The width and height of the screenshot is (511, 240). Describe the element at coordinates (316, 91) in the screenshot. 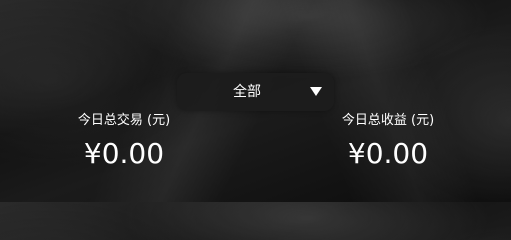

I see `caret-down-icon` at that location.